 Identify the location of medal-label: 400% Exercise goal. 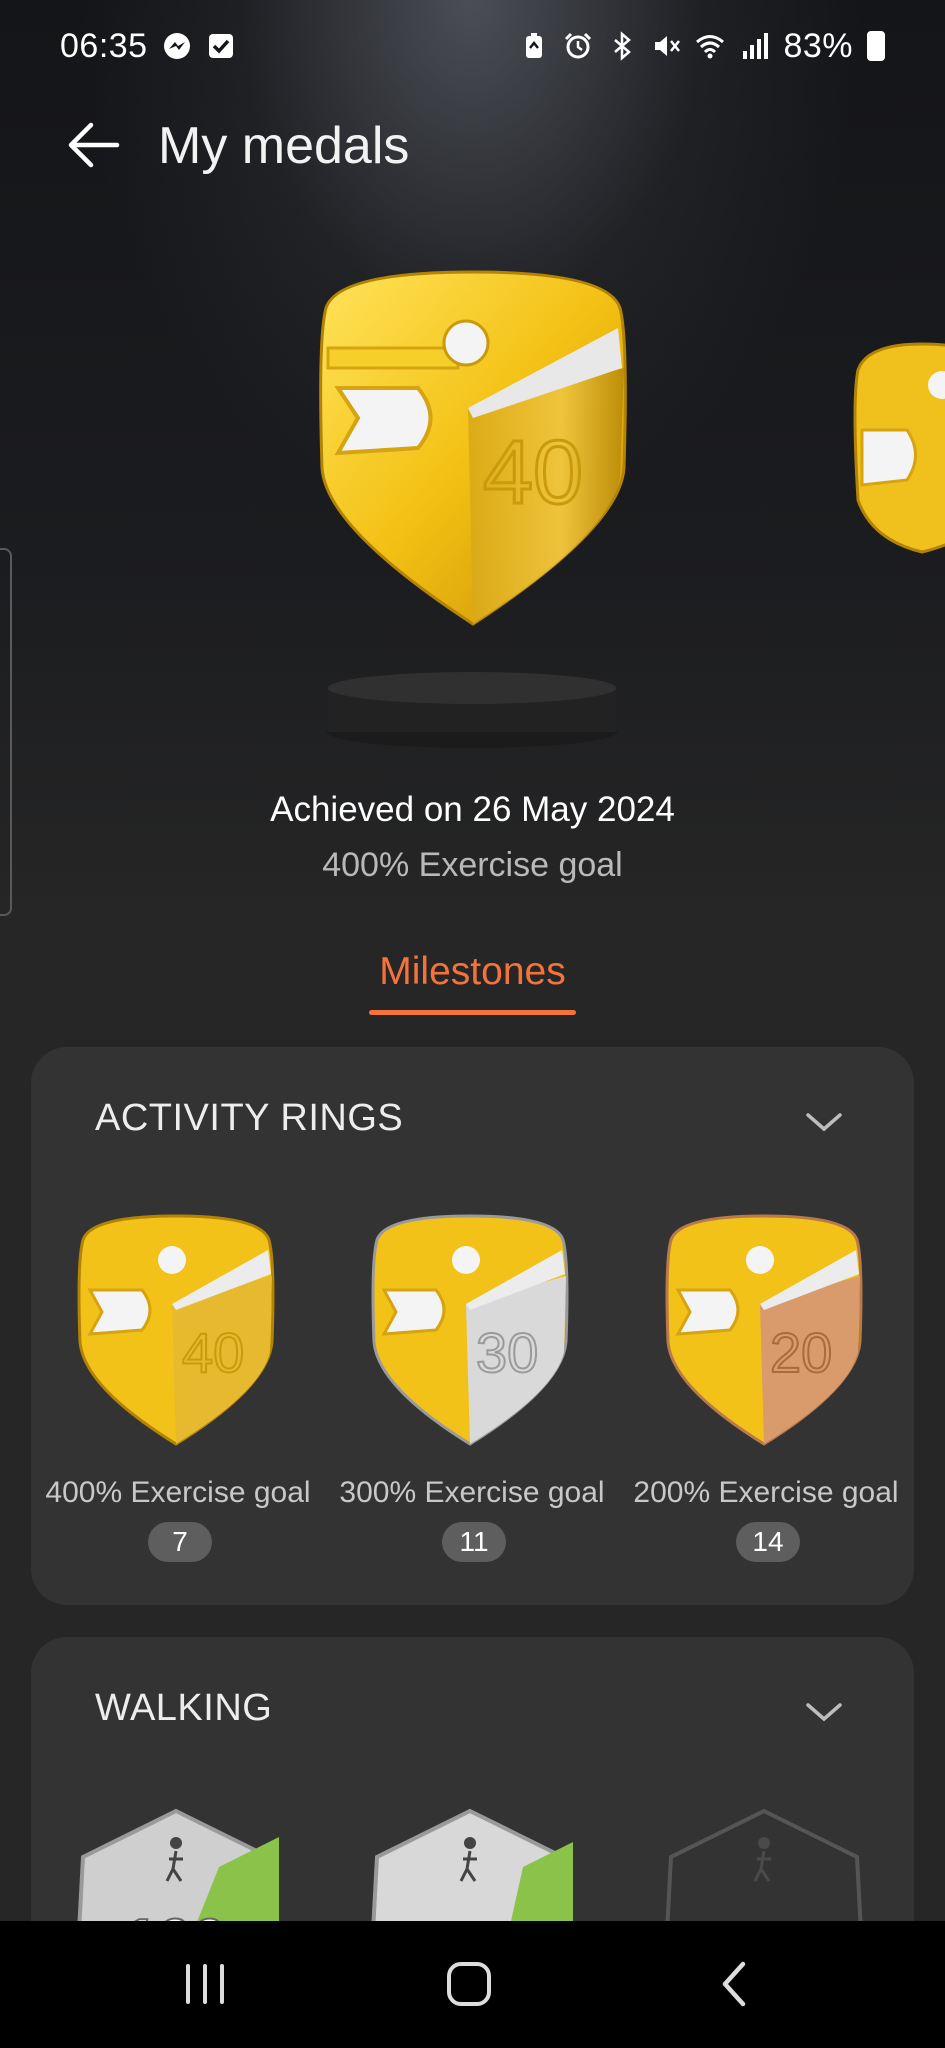
(178, 1492).